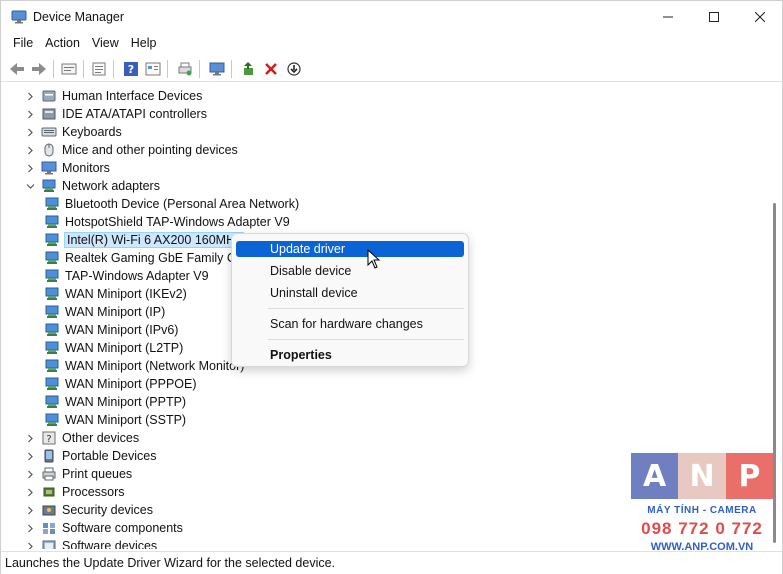  Describe the element at coordinates (391, 44) in the screenshot. I see `menu-bar: File Action View Help` at that location.